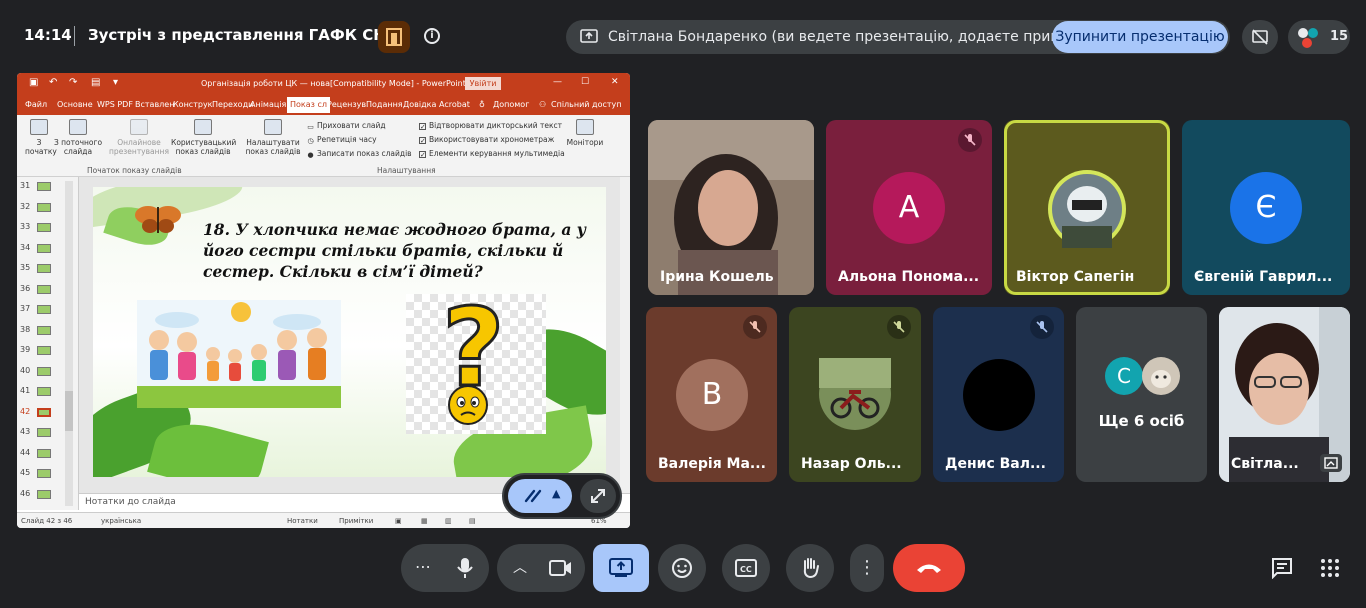 This screenshot has width=1366, height=608. What do you see at coordinates (25, 206) in the screenshot?
I see `slide-thumbnail-number: 32` at bounding box center [25, 206].